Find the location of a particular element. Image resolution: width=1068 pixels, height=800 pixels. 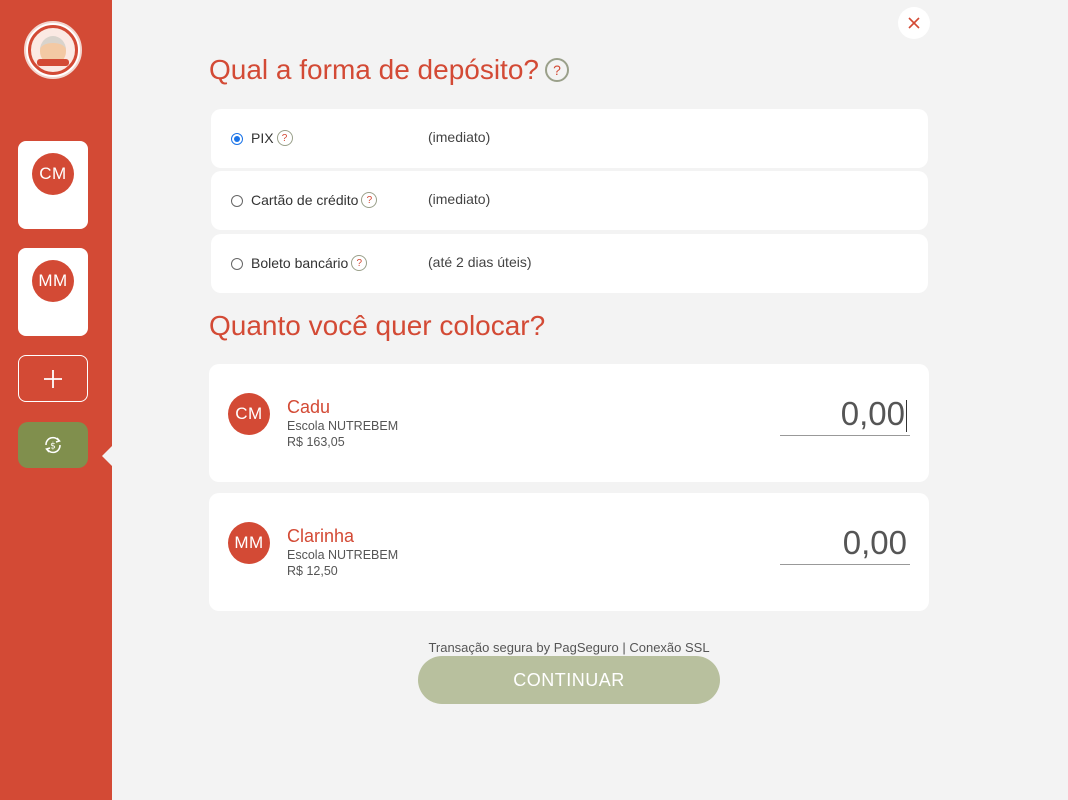

deposit-option-boleto: Boleto bancário ? (até 2 dias úteis) is located at coordinates (569, 263).